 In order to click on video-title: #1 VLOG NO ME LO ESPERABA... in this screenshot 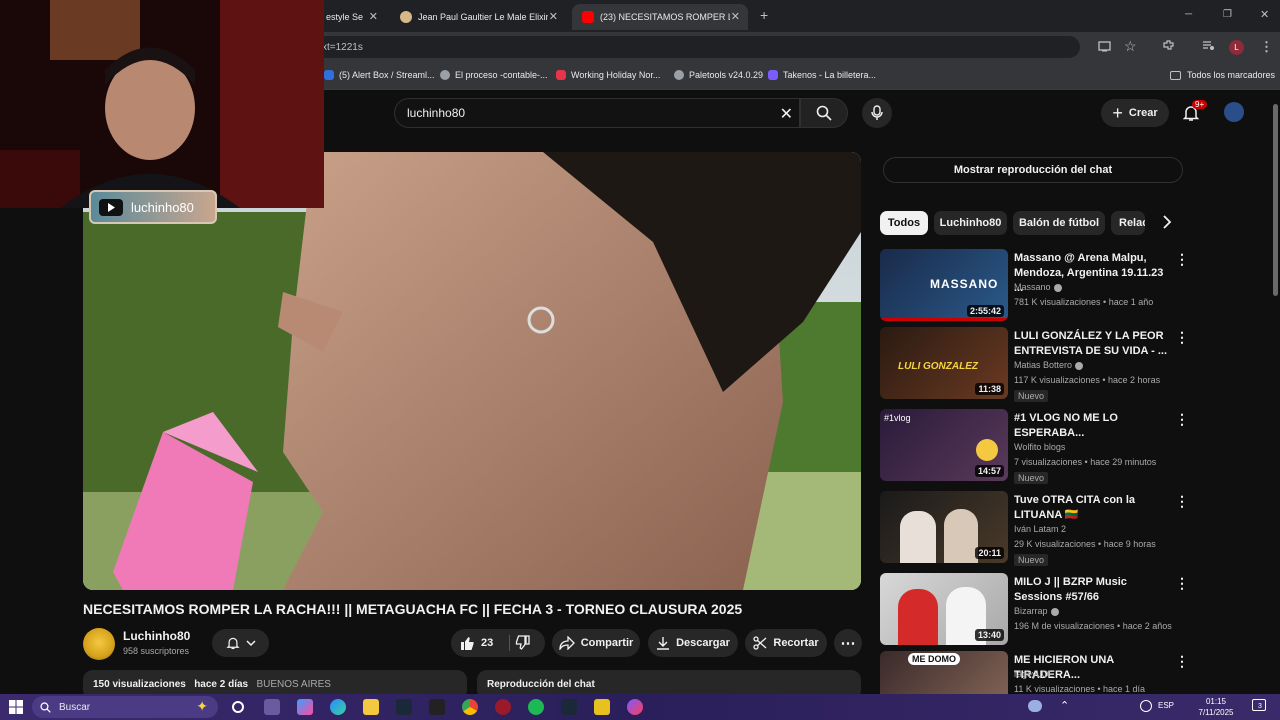, I will do `click(1094, 426)`.